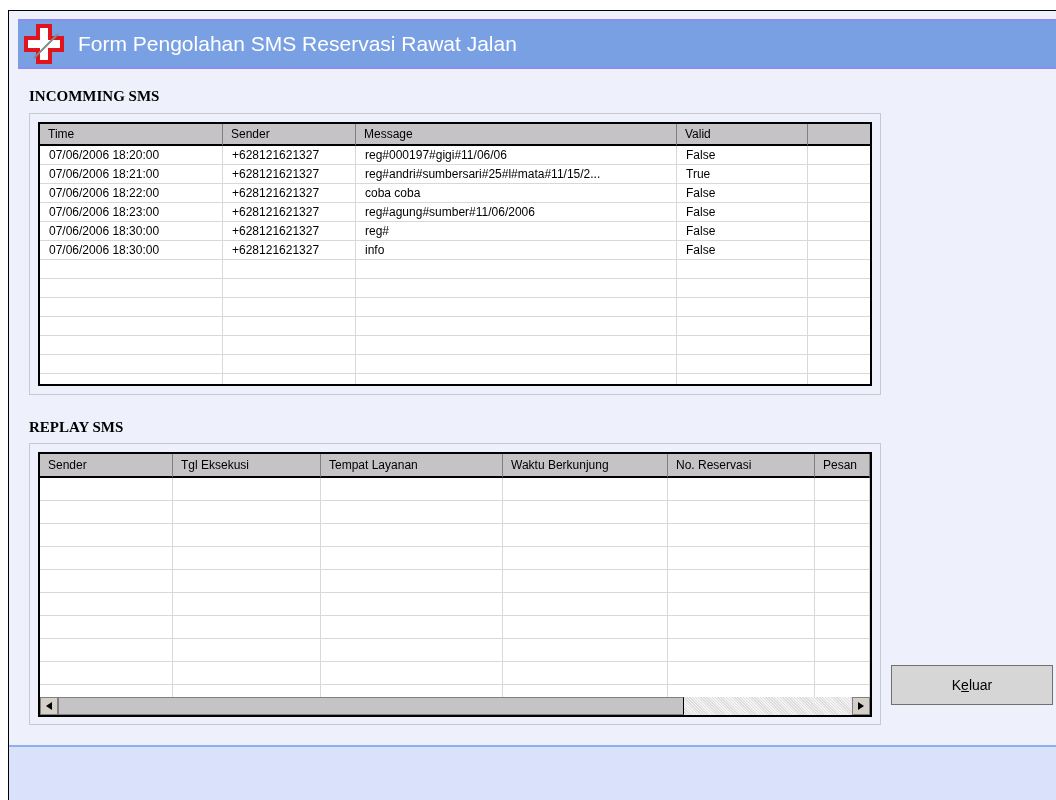  I want to click on horizontal-scrollbar, so click(455, 706).